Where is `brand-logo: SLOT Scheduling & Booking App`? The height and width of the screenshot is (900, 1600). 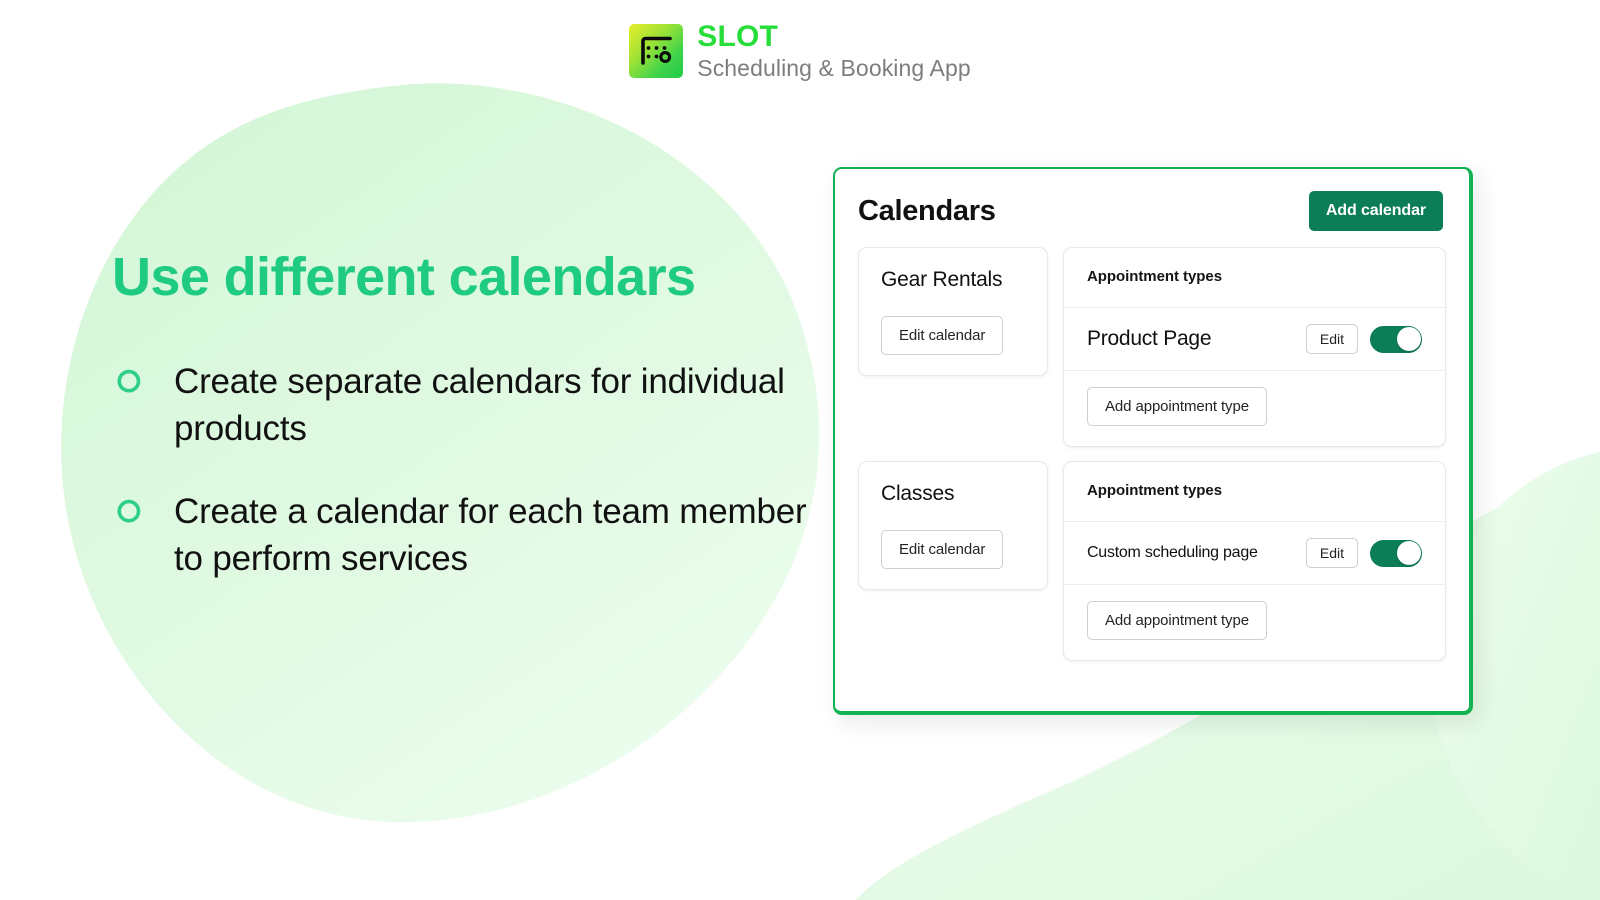 brand-logo: SLOT Scheduling & Booking App is located at coordinates (800, 51).